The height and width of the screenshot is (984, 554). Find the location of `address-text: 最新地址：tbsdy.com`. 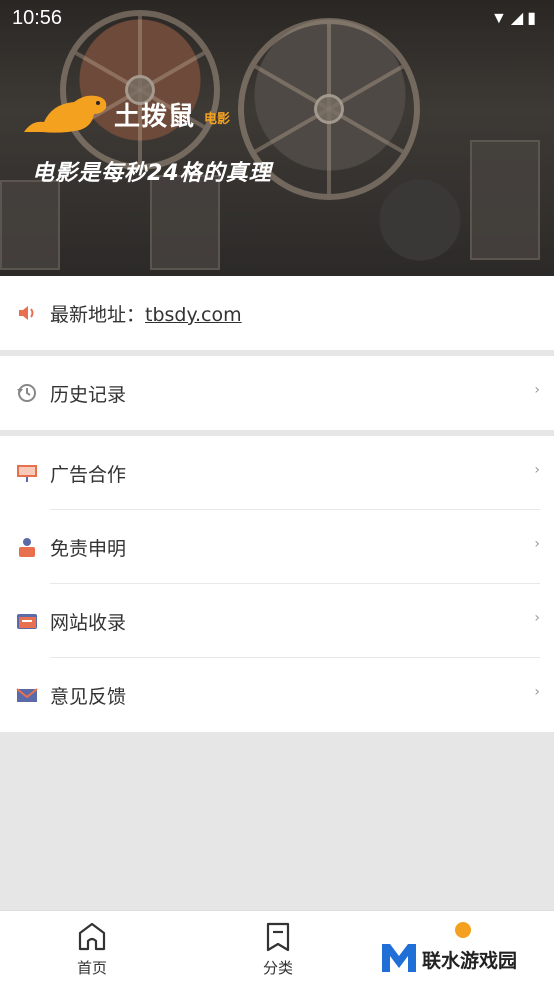

address-text: 最新地址：tbsdy.com is located at coordinates (146, 313).